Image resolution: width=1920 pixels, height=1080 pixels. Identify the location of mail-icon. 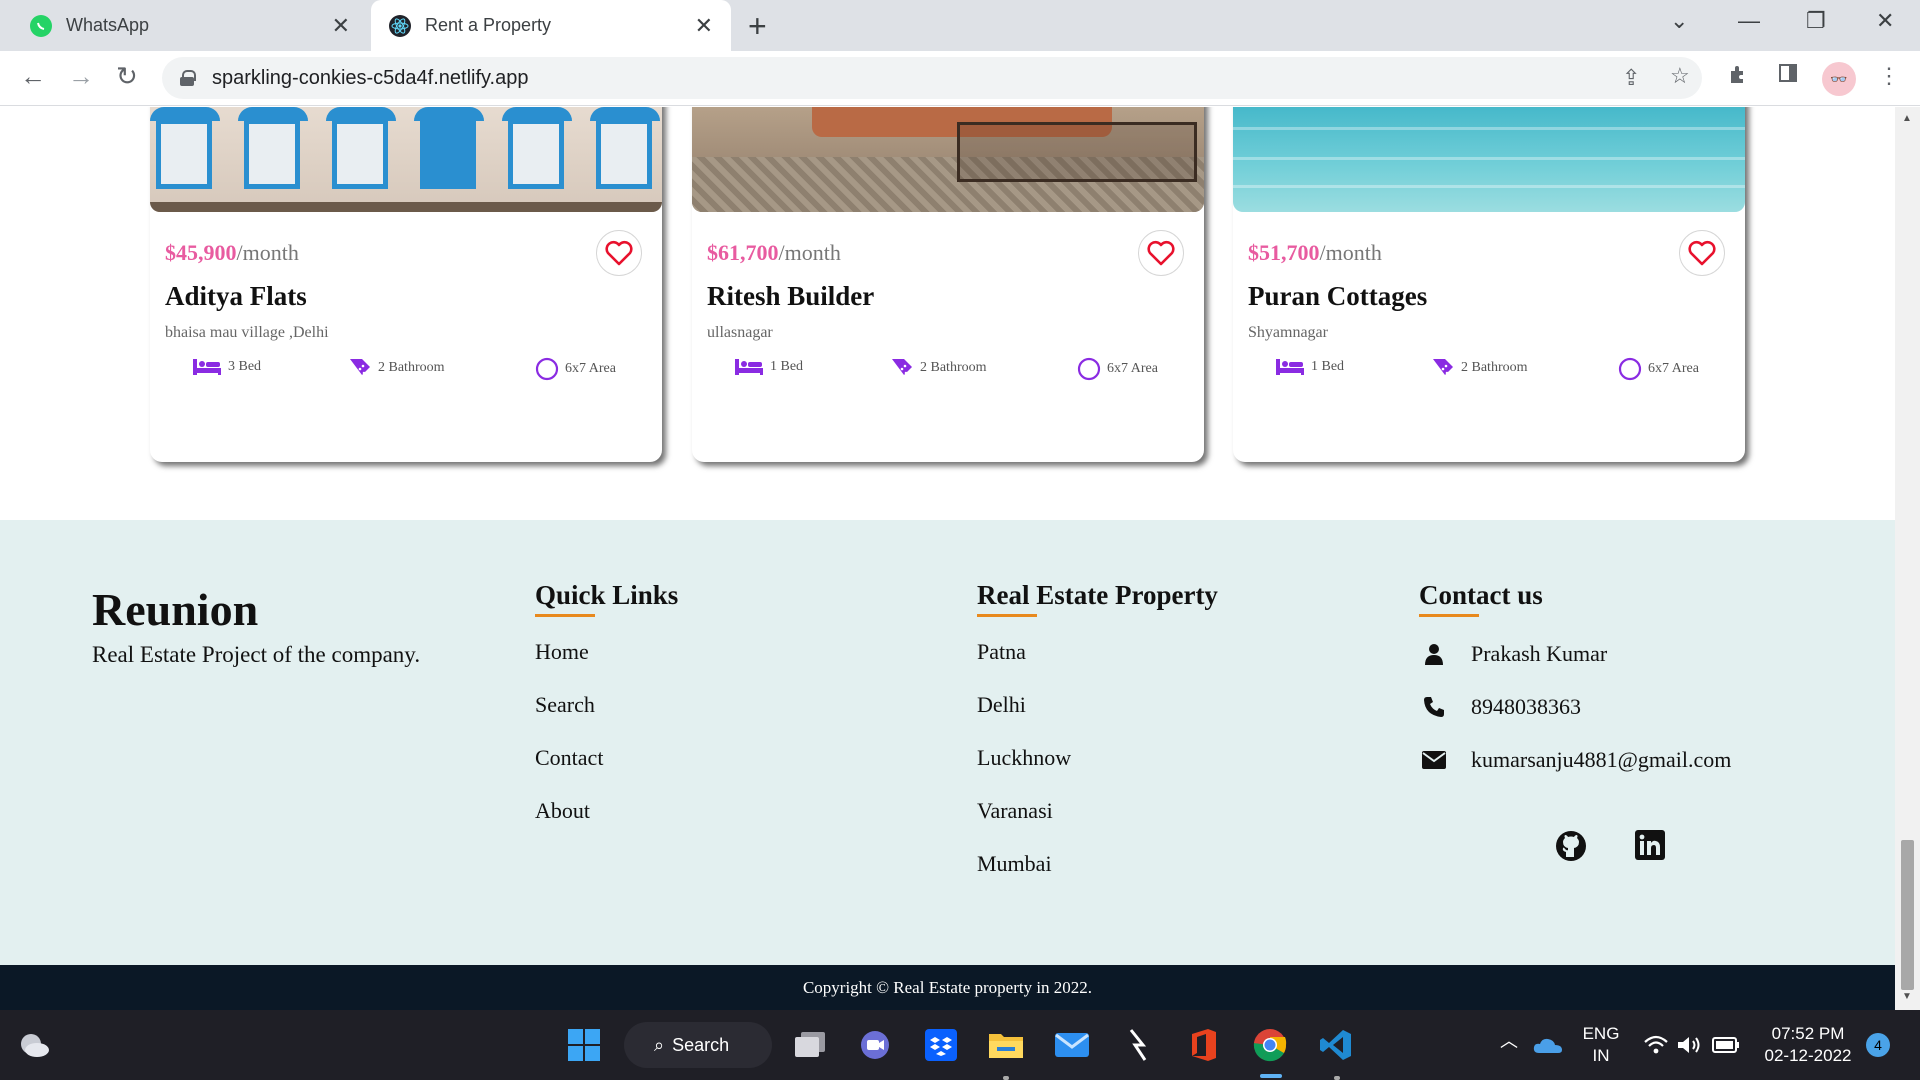
(1072, 1045).